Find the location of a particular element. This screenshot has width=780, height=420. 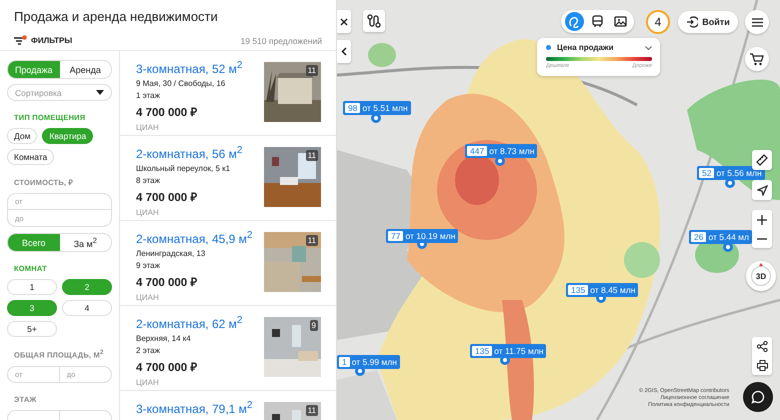

cluster-label: 98 от 5.51 млн is located at coordinates (377, 108).